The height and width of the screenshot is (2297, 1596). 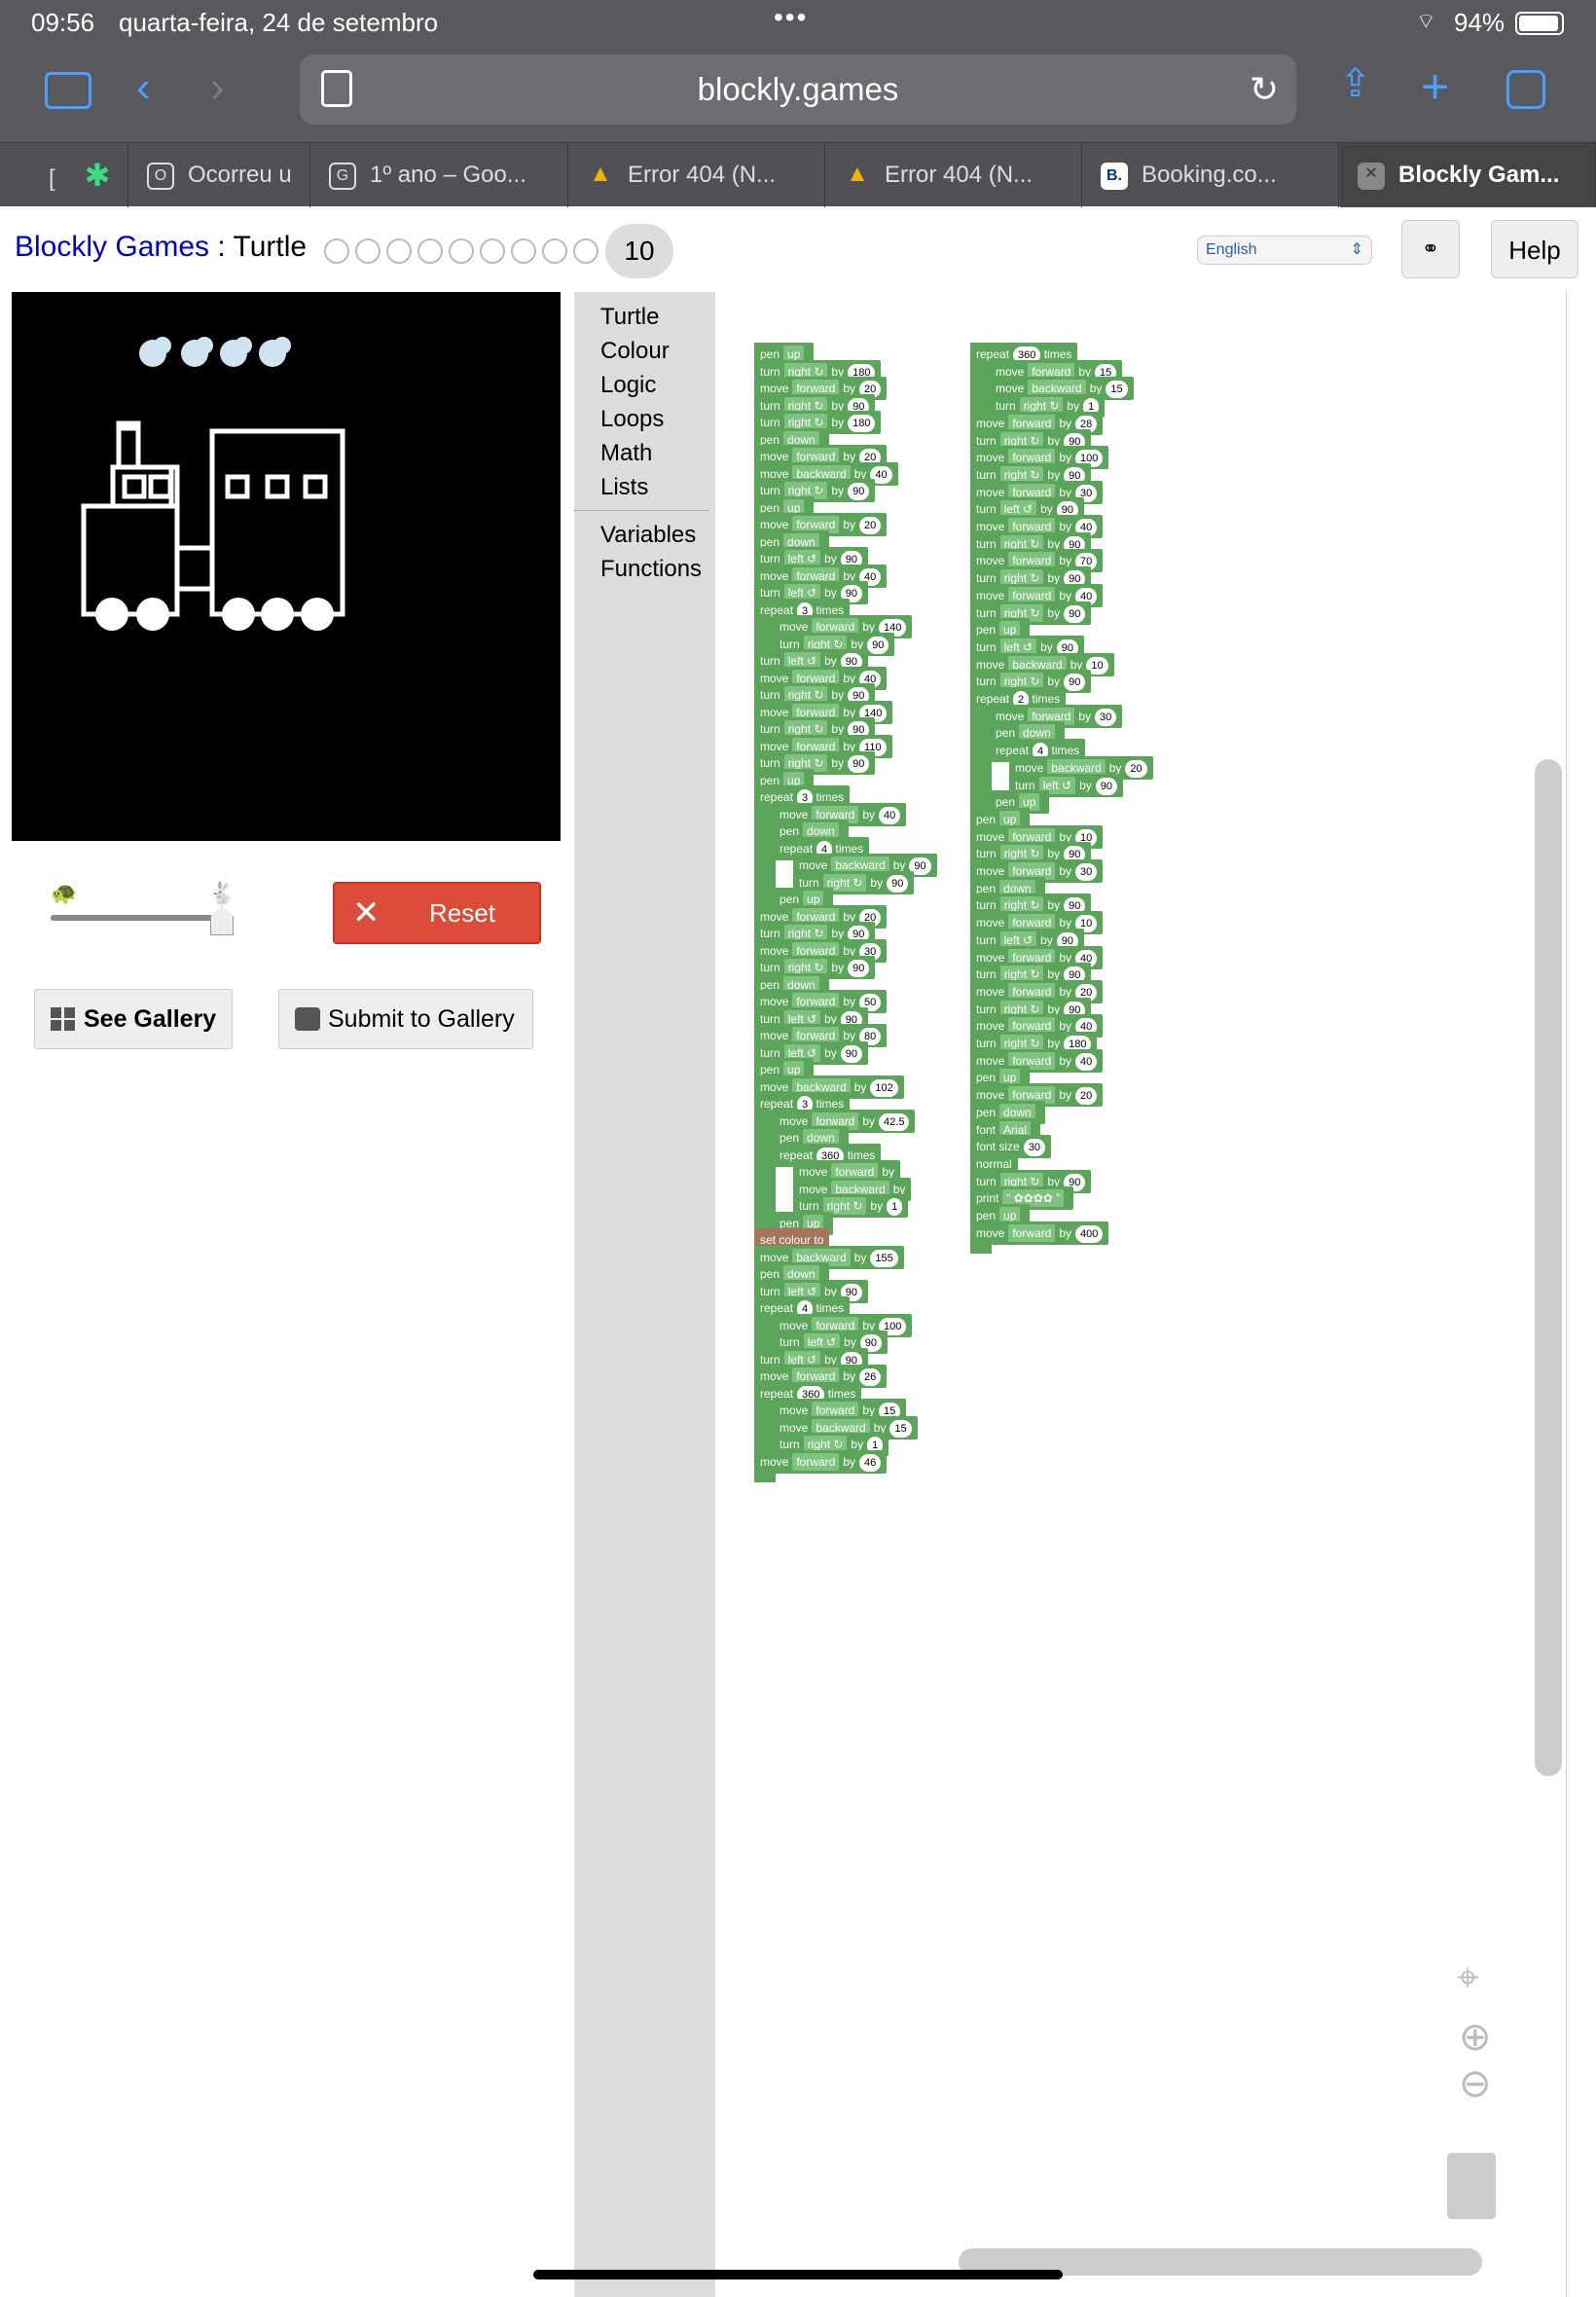 I want to click on zoom-out-icon: ⊖, so click(x=1475, y=2083).